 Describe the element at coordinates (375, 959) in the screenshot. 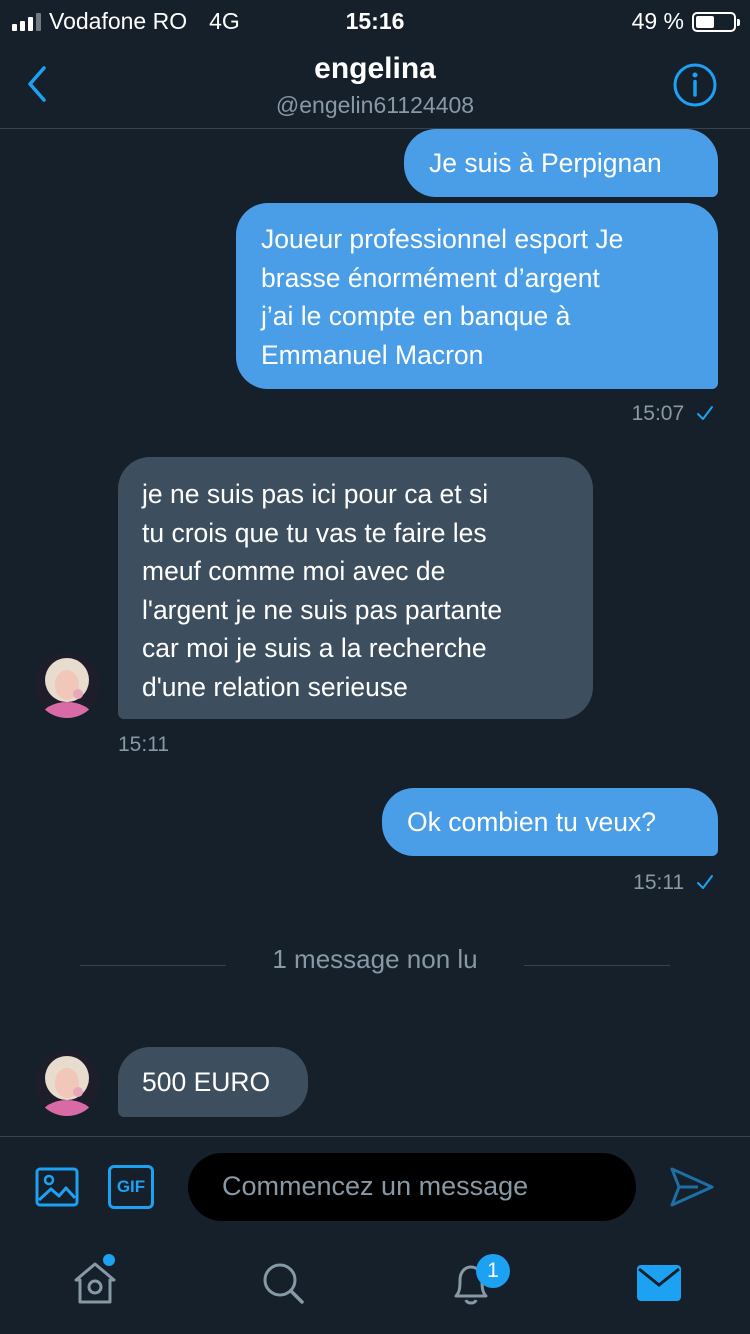

I see `unread-divider-label: 1 message non lu` at that location.